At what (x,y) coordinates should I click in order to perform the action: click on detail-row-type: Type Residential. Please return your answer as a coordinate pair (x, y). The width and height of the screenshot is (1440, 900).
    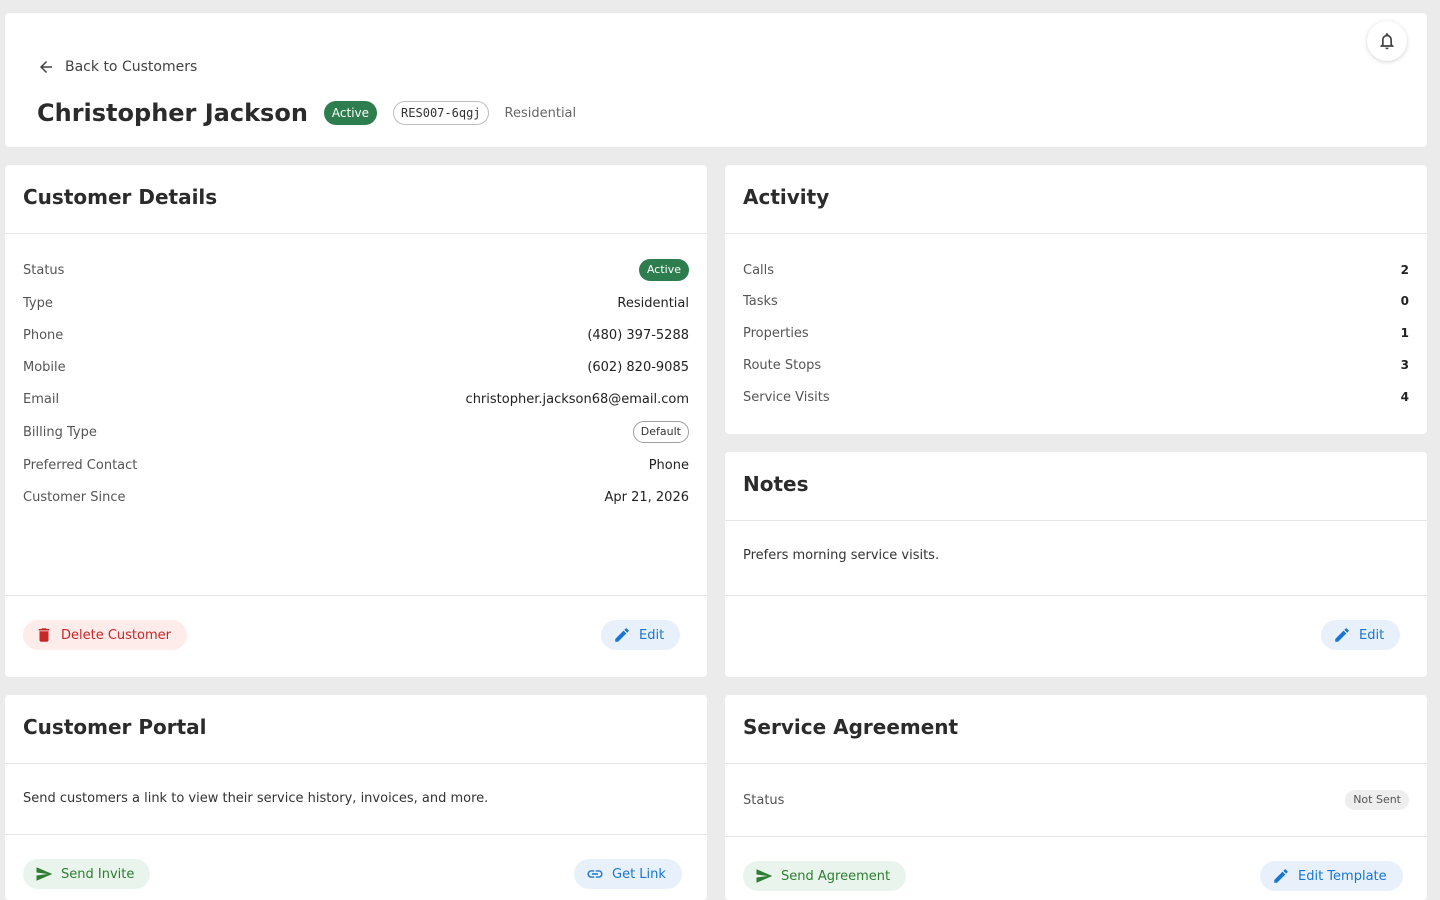
    Looking at the image, I should click on (356, 303).